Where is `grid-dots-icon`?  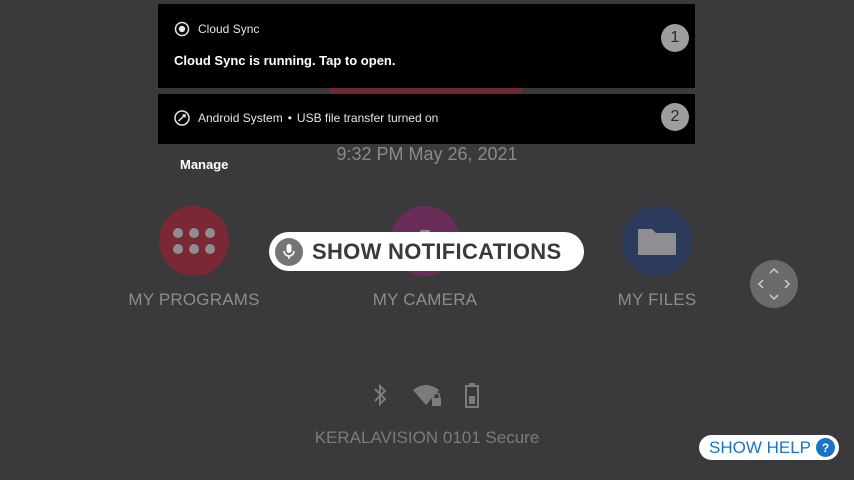 grid-dots-icon is located at coordinates (194, 241).